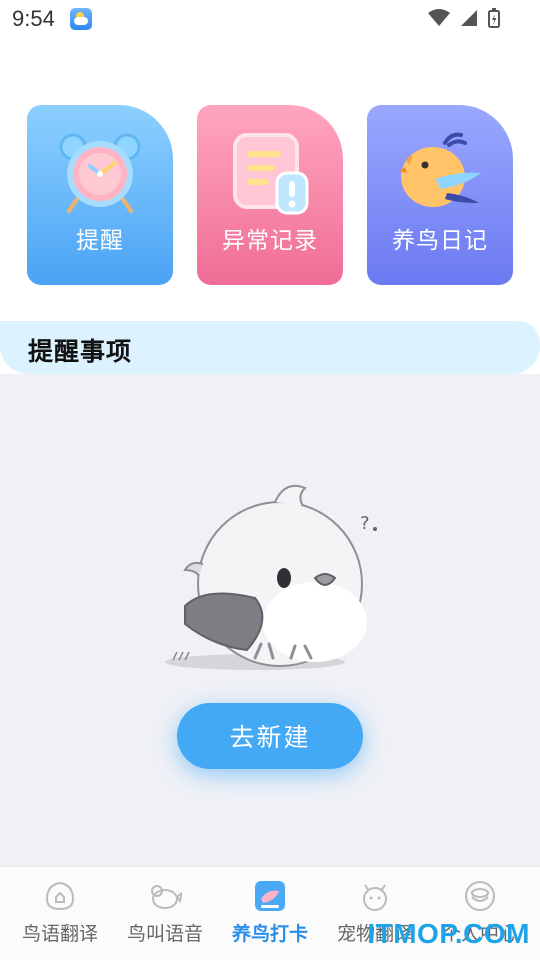  I want to click on checkin-icon, so click(270, 896).